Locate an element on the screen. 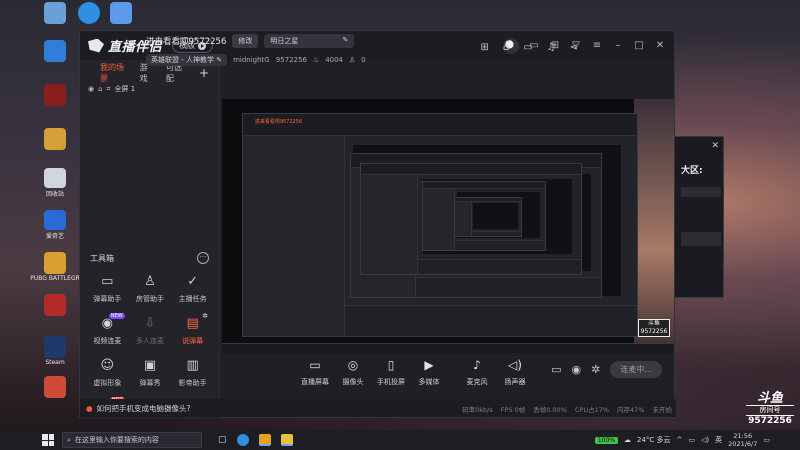  chevron-up-icon: ^ is located at coordinates (680, 440).